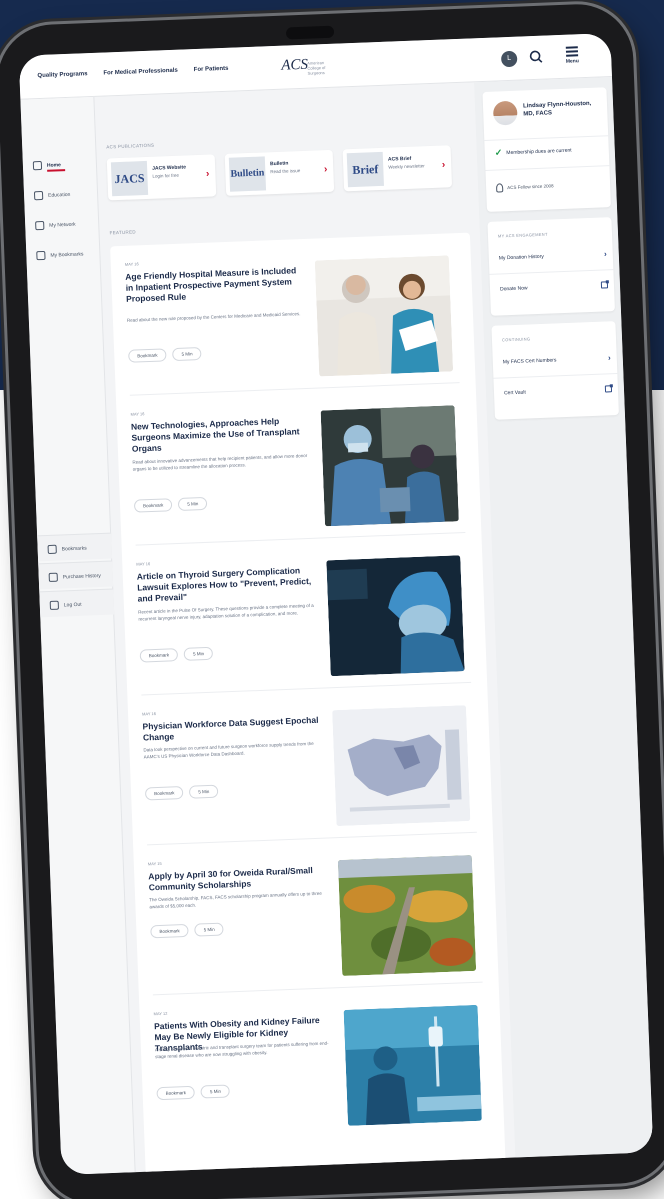  Describe the element at coordinates (247, 174) in the screenshot. I see `bulletin-cover: Bulletin` at that location.